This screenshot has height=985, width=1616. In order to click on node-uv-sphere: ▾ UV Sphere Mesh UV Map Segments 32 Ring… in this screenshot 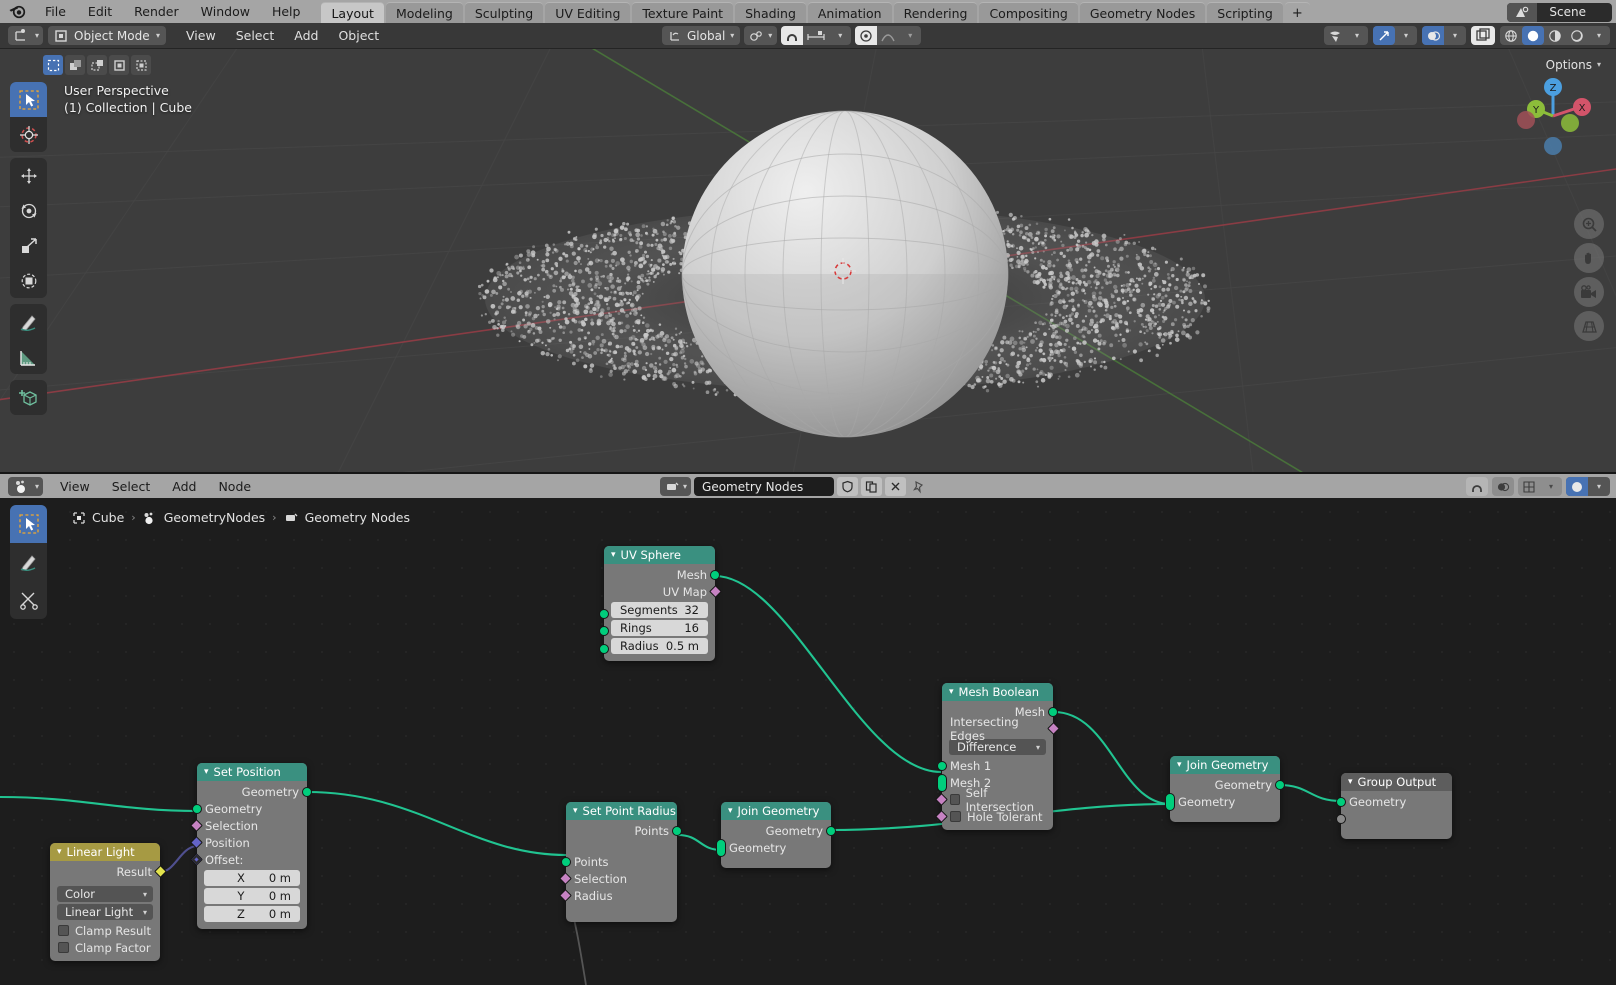, I will do `click(660, 603)`.